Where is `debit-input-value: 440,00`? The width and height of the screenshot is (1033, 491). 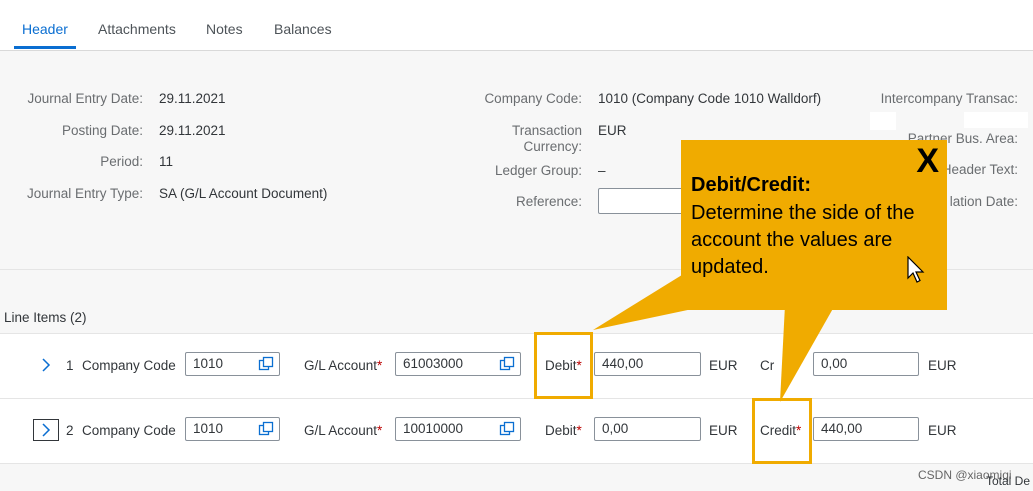
debit-input-value: 440,00 is located at coordinates (623, 363).